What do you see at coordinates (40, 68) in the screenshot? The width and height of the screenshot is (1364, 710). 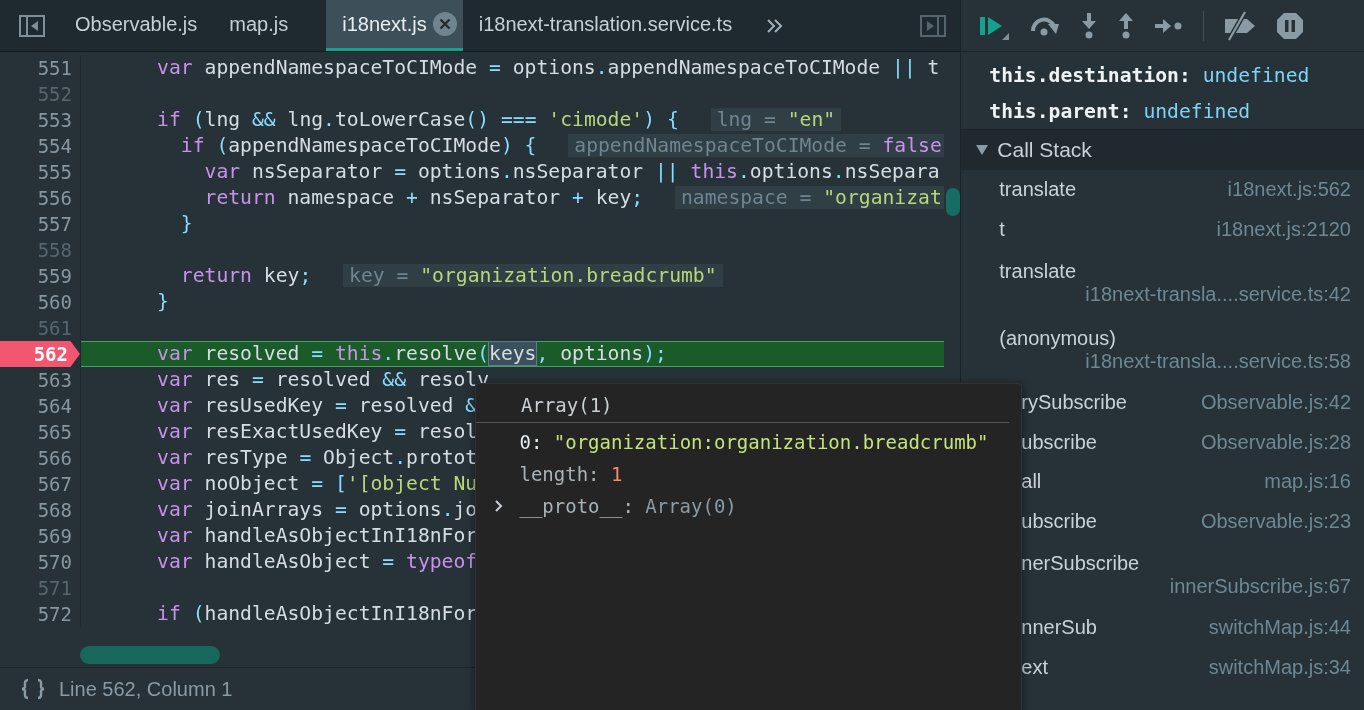 I see `line-number: 551` at bounding box center [40, 68].